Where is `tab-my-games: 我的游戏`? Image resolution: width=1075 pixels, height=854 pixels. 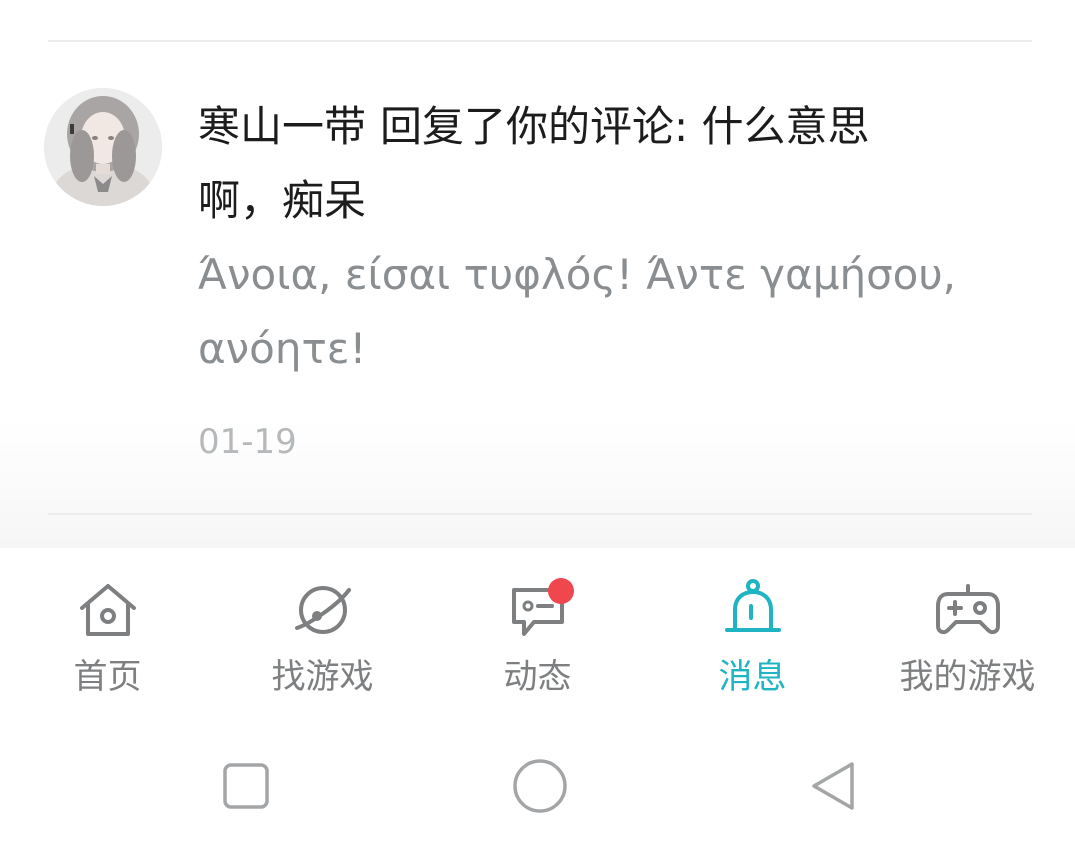
tab-my-games: 我的游戏 is located at coordinates (967, 633).